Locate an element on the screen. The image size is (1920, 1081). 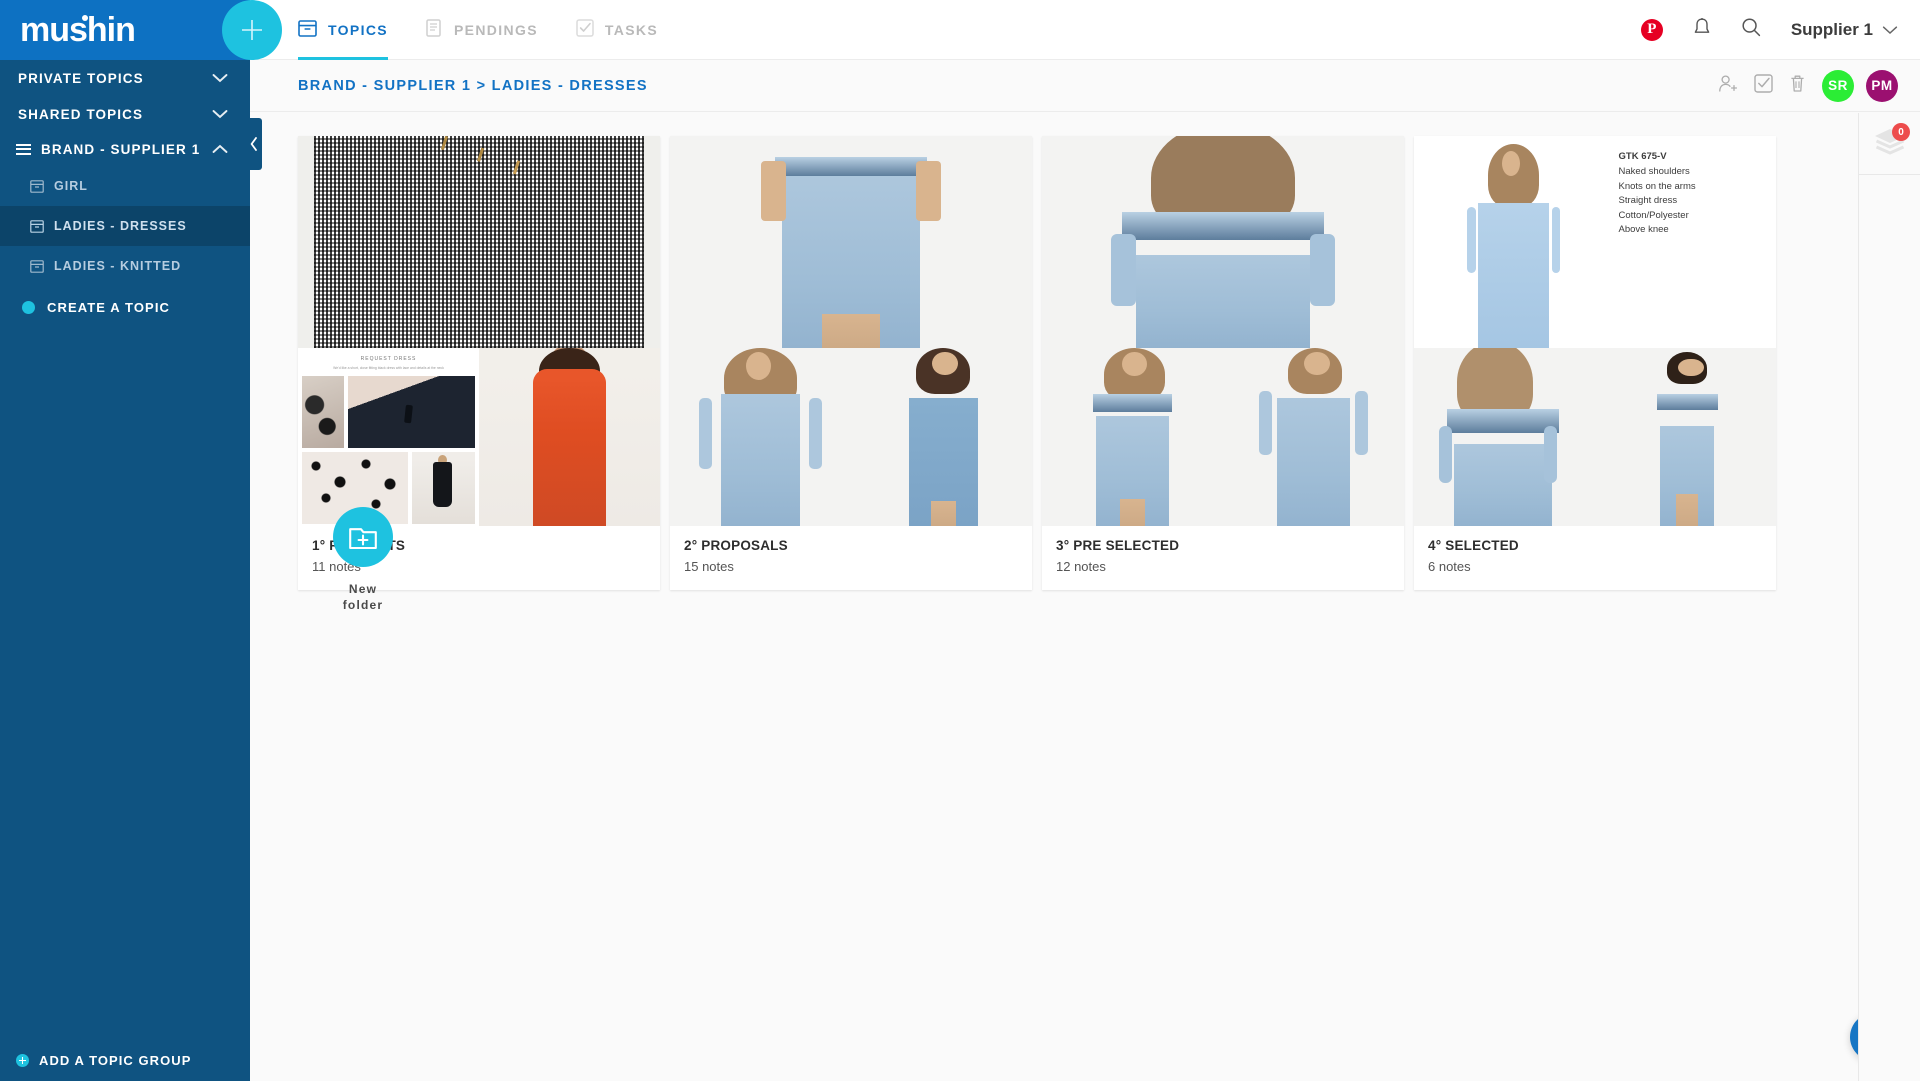
folder-meta: 3° PRE SELECTED 12 notes is located at coordinates (1223, 558).